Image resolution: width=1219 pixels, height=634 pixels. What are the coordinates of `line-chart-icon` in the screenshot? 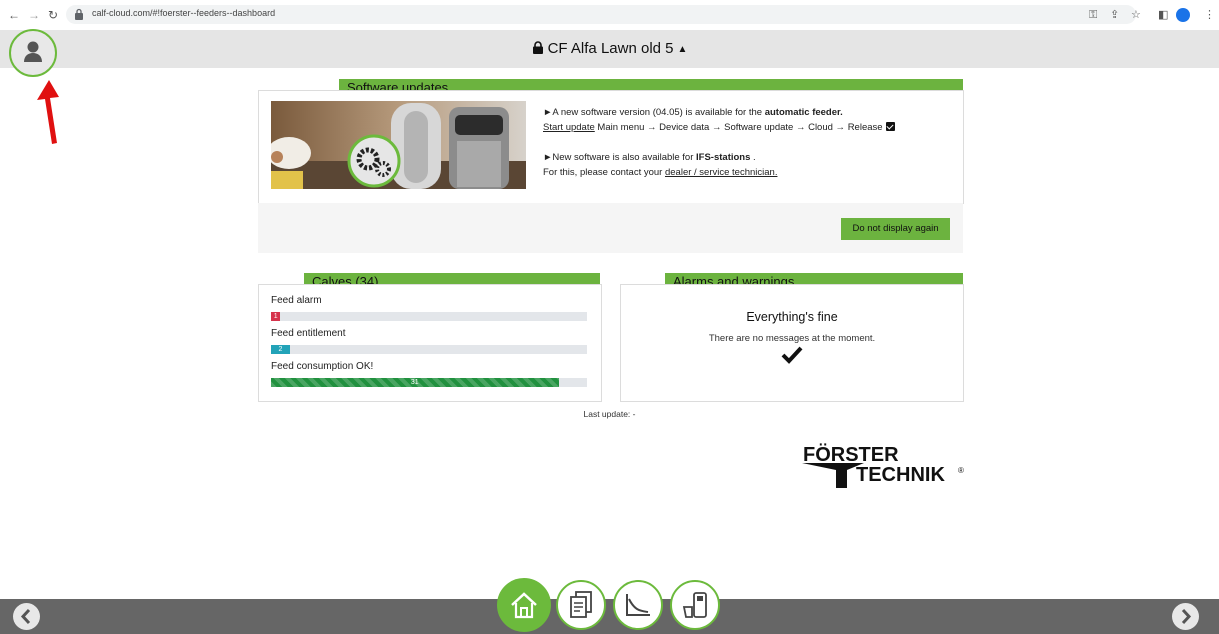 It's located at (638, 605).